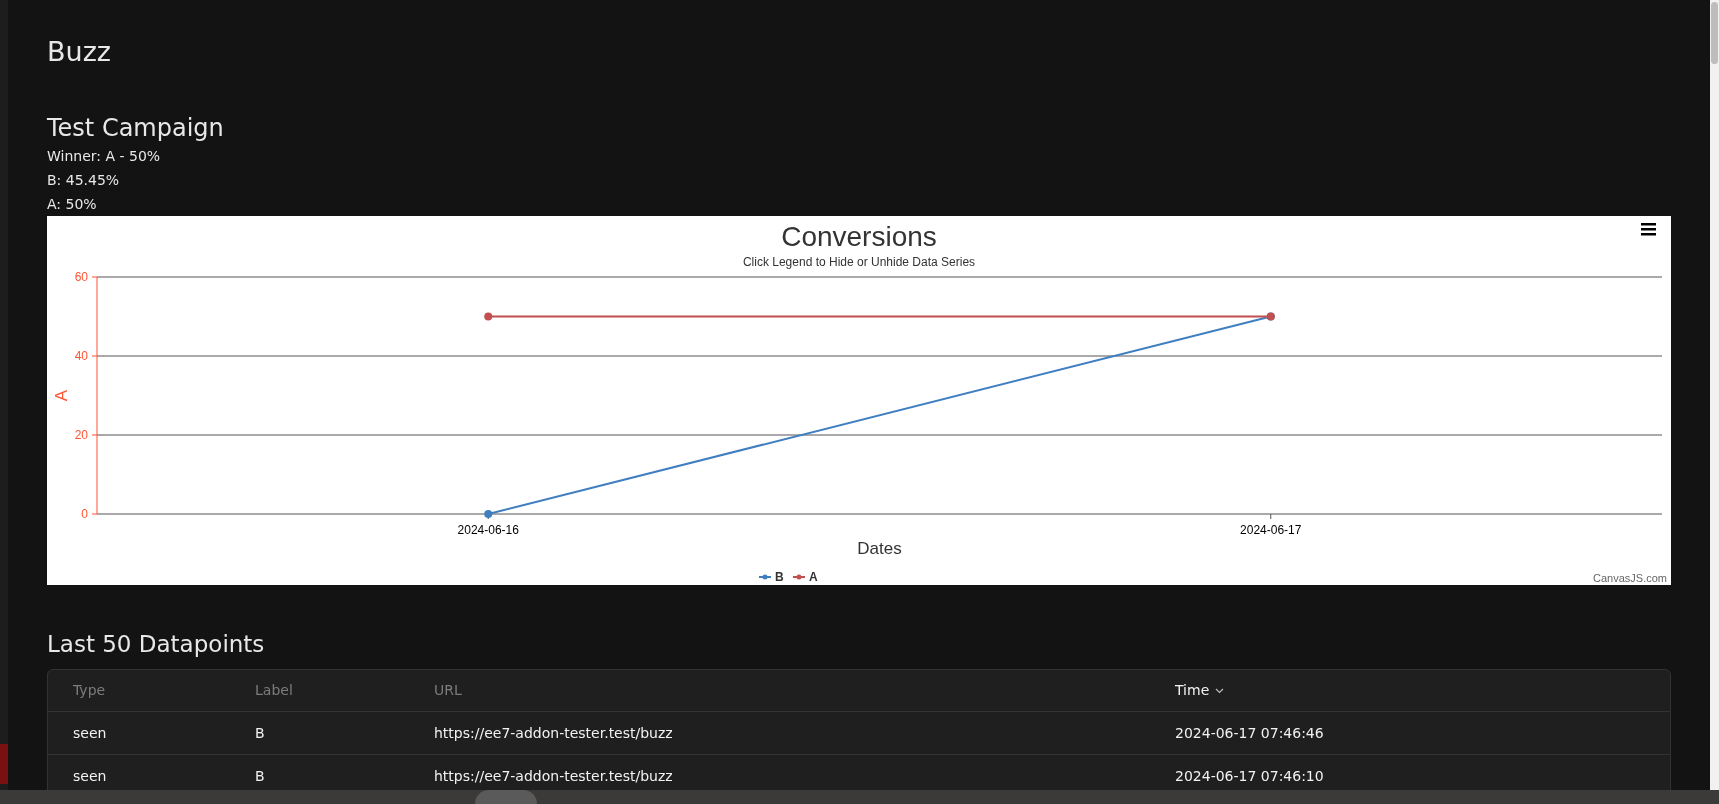  Describe the element at coordinates (813, 577) in the screenshot. I see `legend-label: A` at that location.